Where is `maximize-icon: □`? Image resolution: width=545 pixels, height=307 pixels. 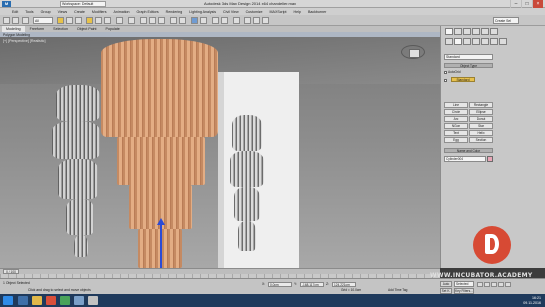 maximize-icon: □ is located at coordinates (526, 4).